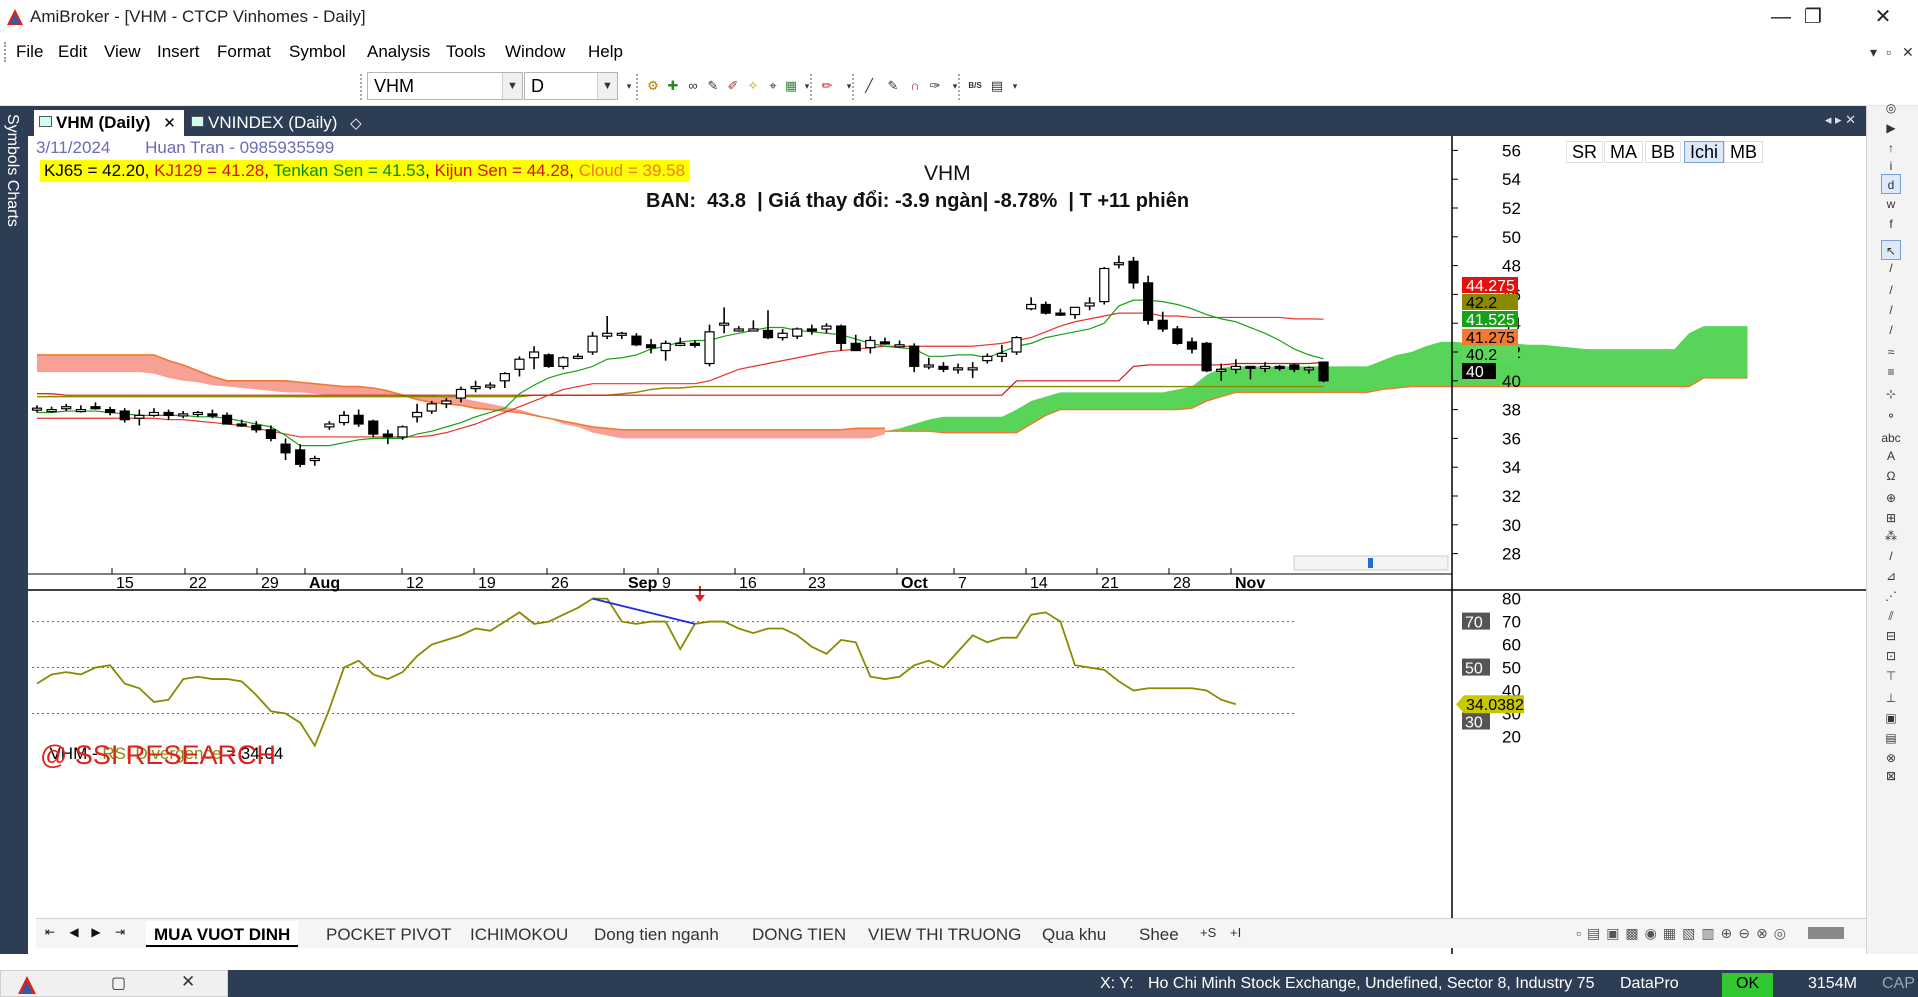  I want to click on color-picker-icon: ✏, so click(827, 86).